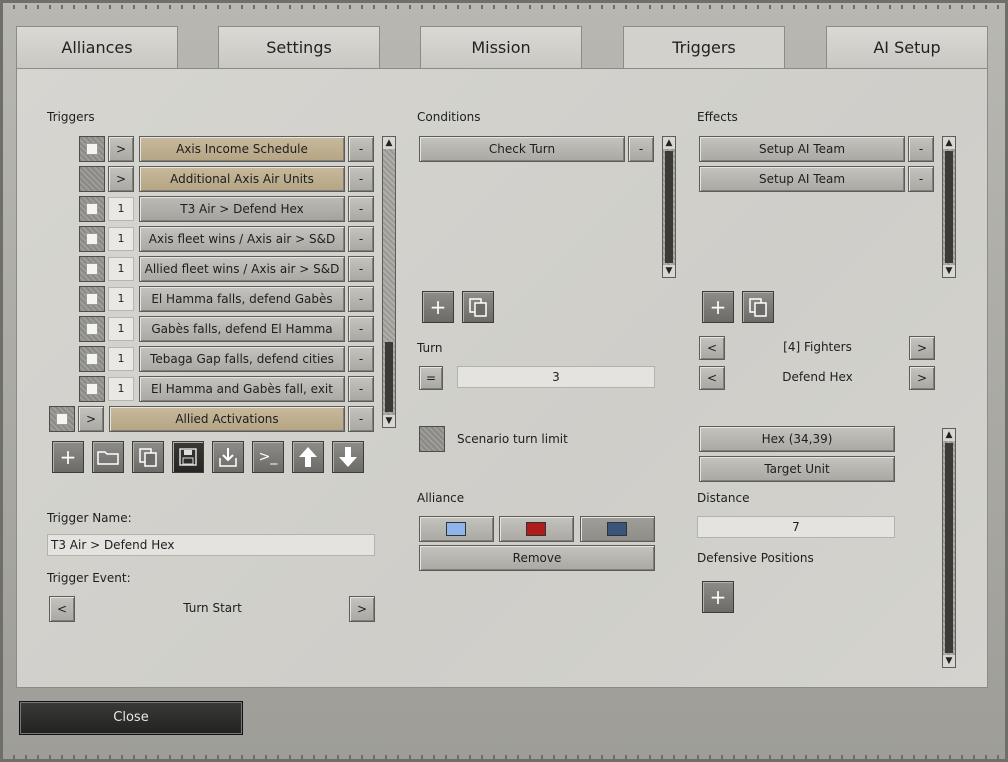  I want to click on turn-operator-button: =, so click(431, 378).